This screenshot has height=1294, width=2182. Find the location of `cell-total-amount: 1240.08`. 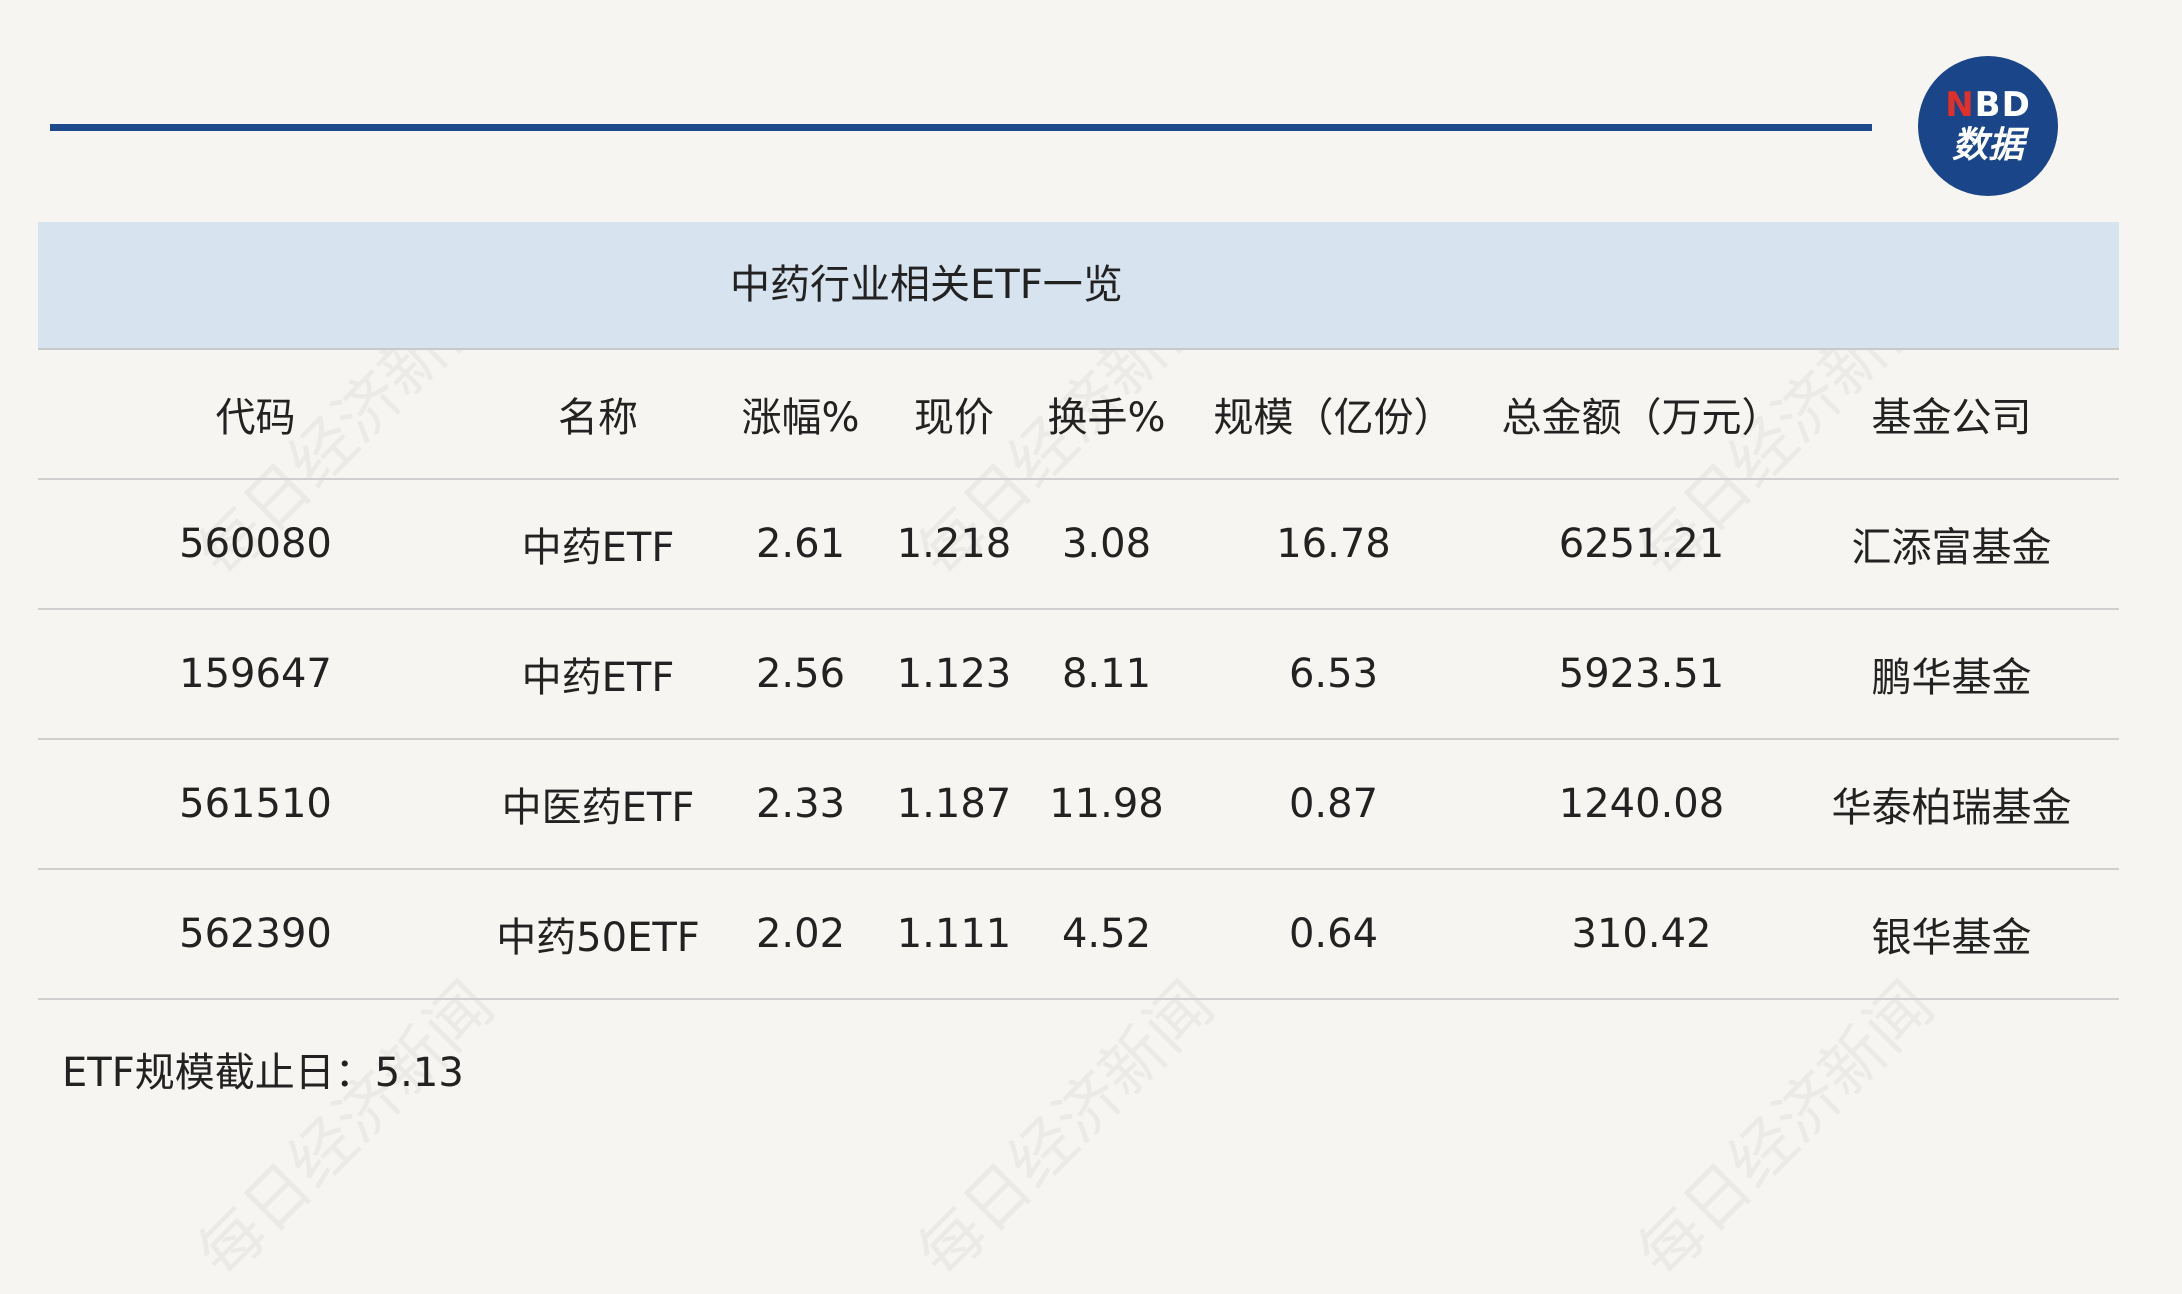

cell-total-amount: 1240.08 is located at coordinates (1641, 804).